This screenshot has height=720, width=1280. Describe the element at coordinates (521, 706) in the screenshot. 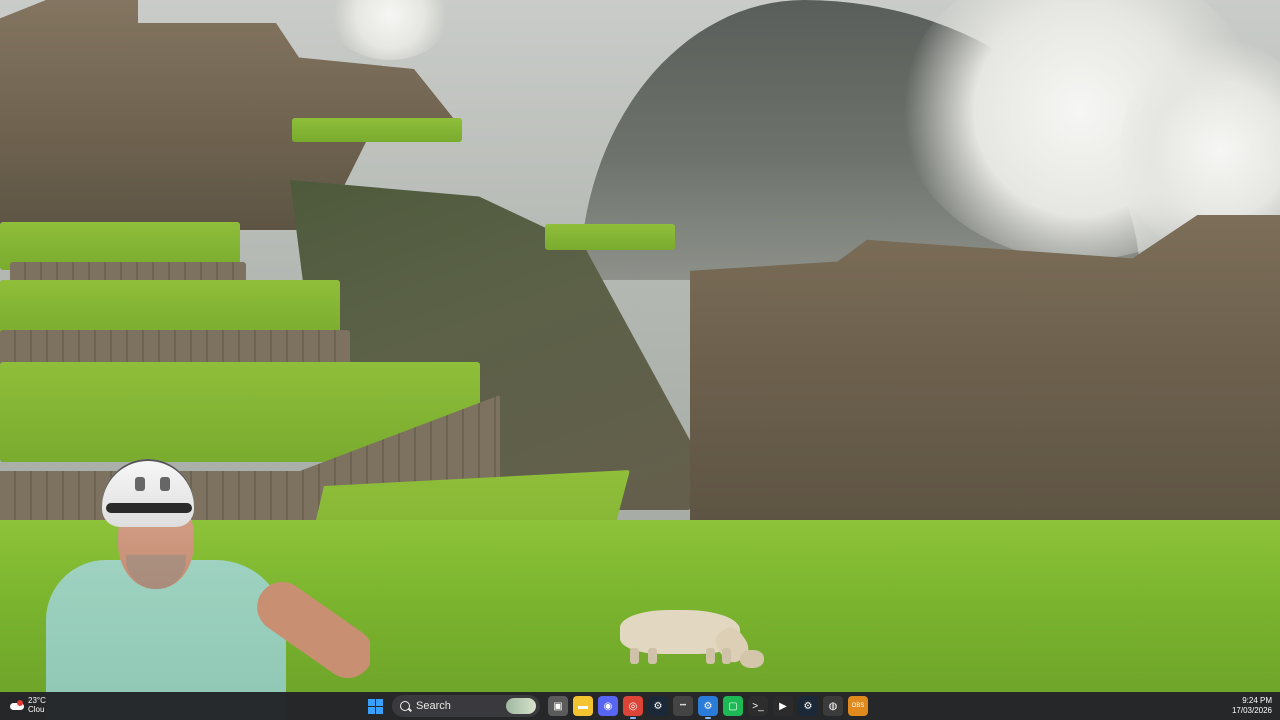

I see `search-highlight-thumbnail` at that location.